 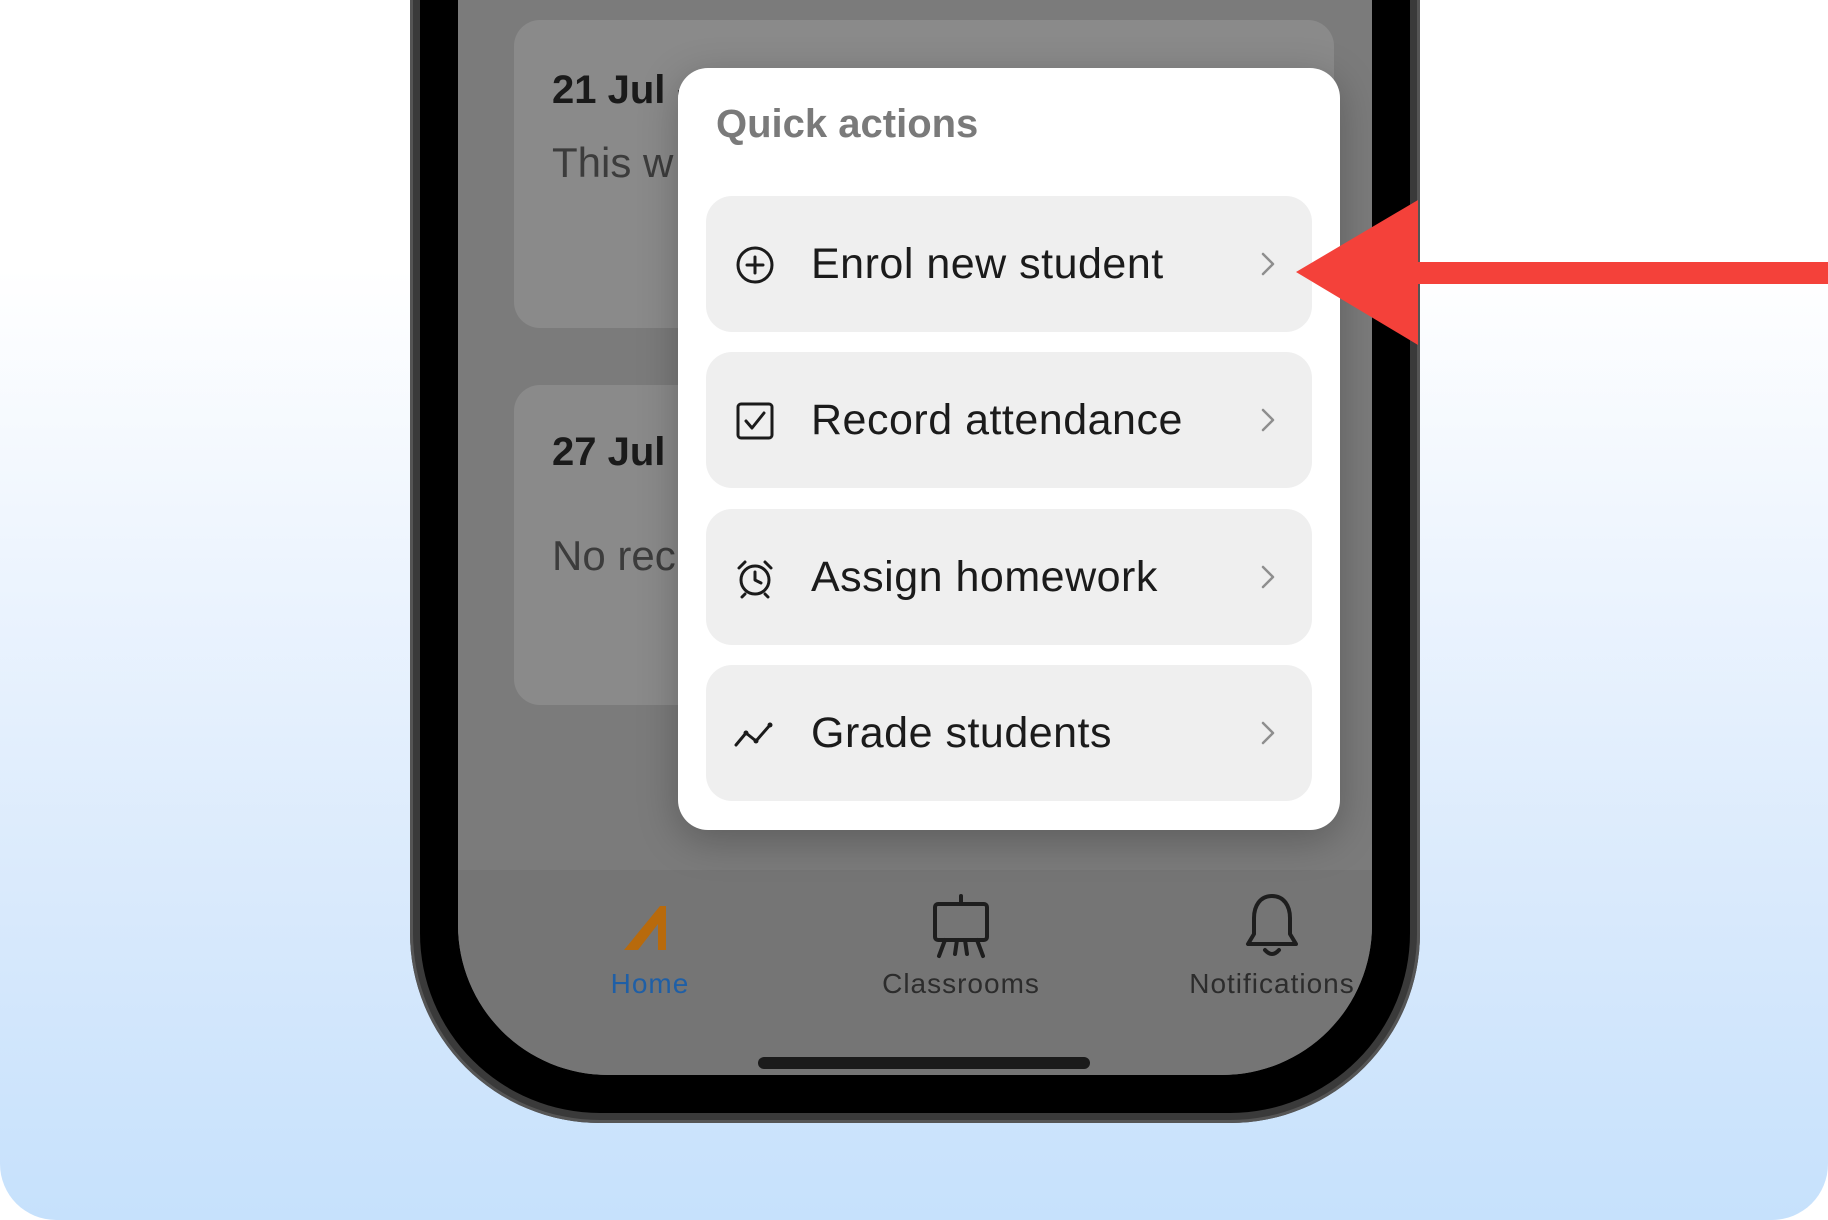 I want to click on action-label: Grade students, so click(x=962, y=733).